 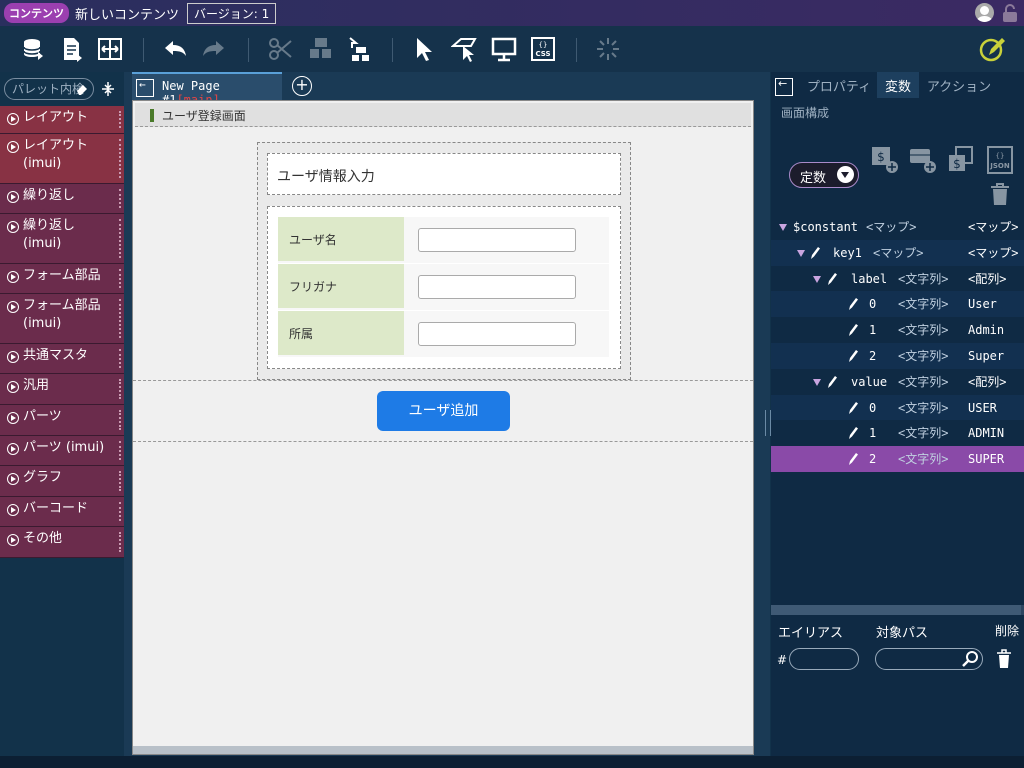 I want to click on form-row: ユーザ名, so click(x=443, y=240).